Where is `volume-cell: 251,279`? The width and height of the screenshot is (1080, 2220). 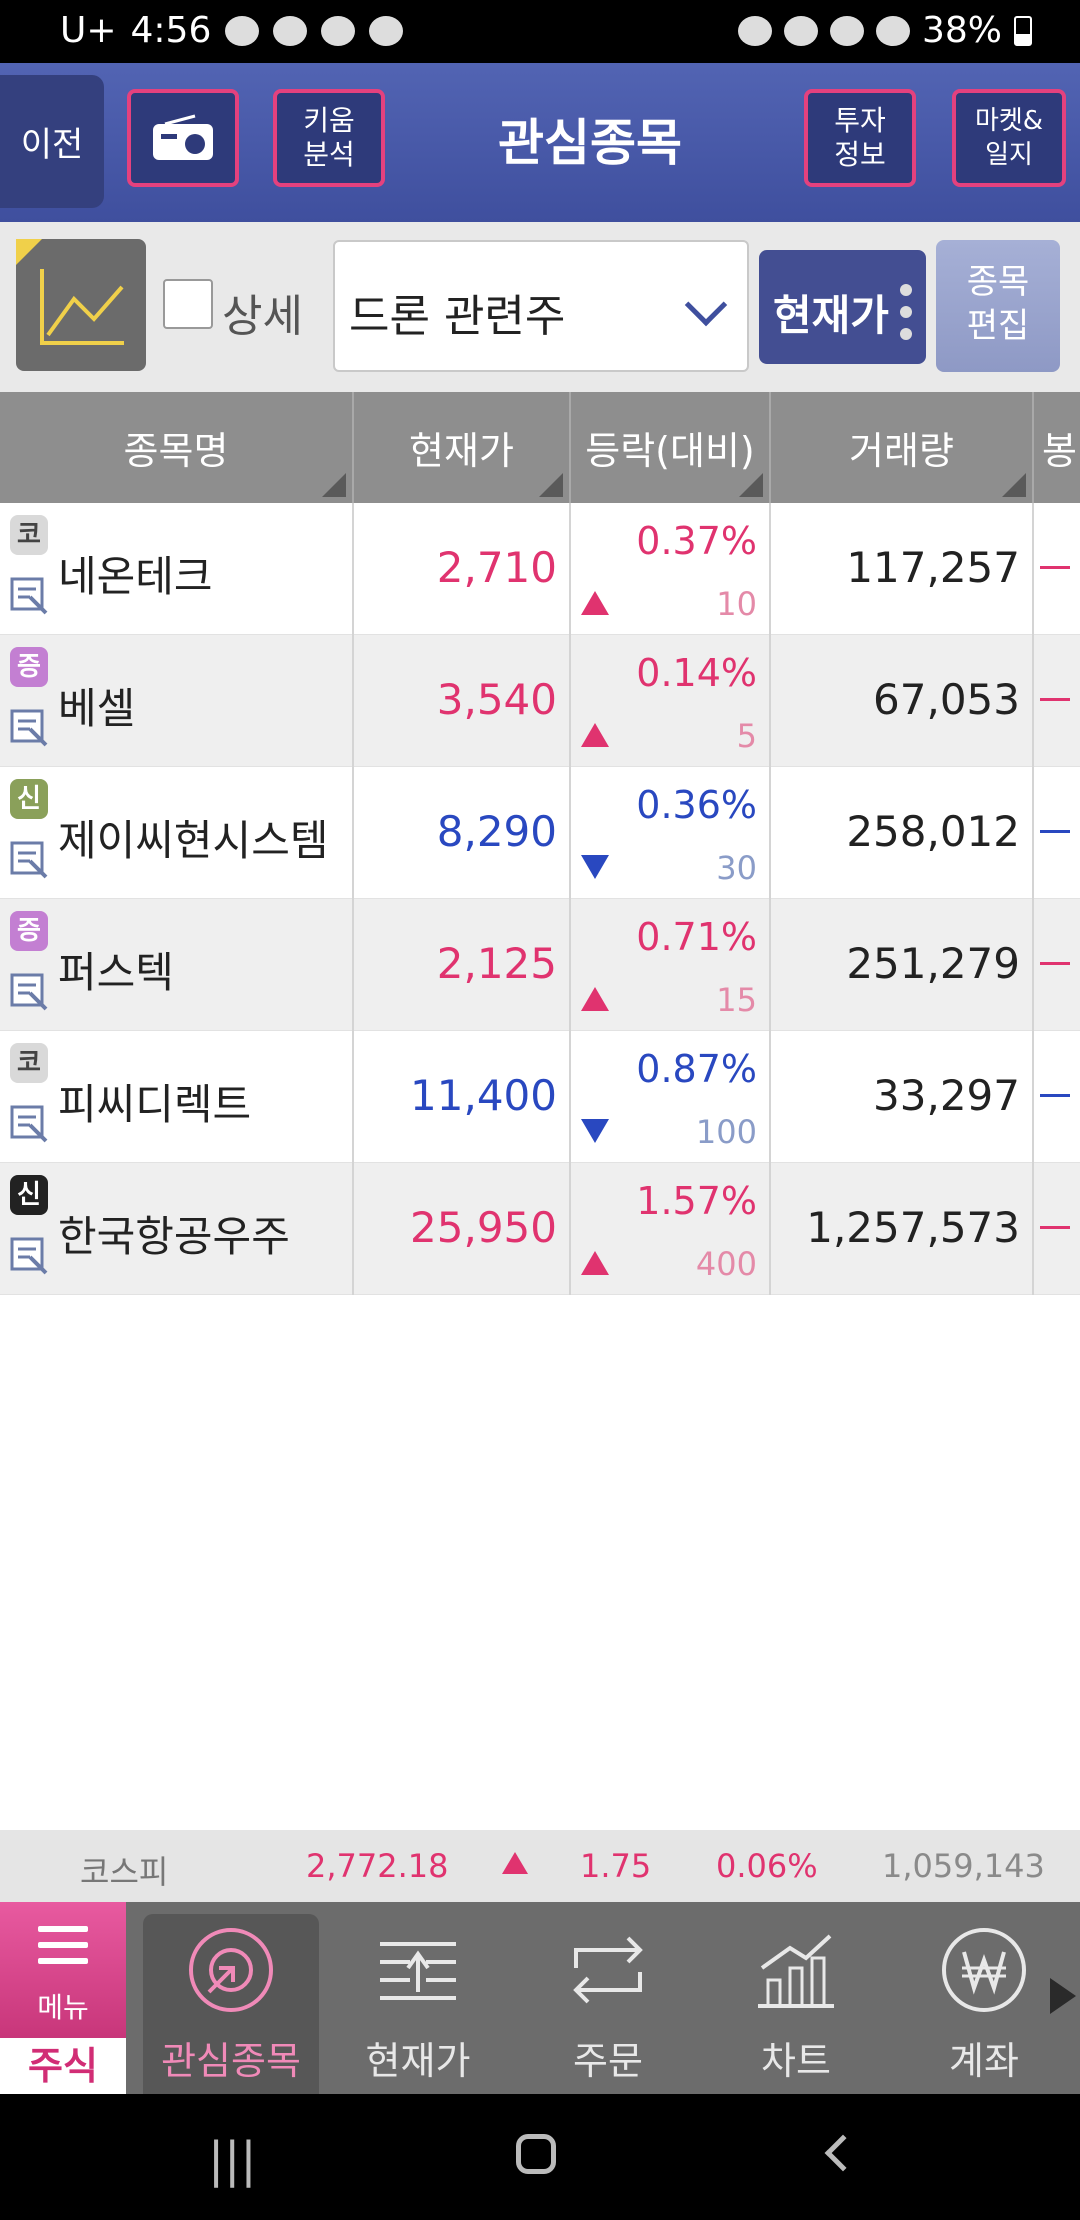 volume-cell: 251,279 is located at coordinates (902, 965).